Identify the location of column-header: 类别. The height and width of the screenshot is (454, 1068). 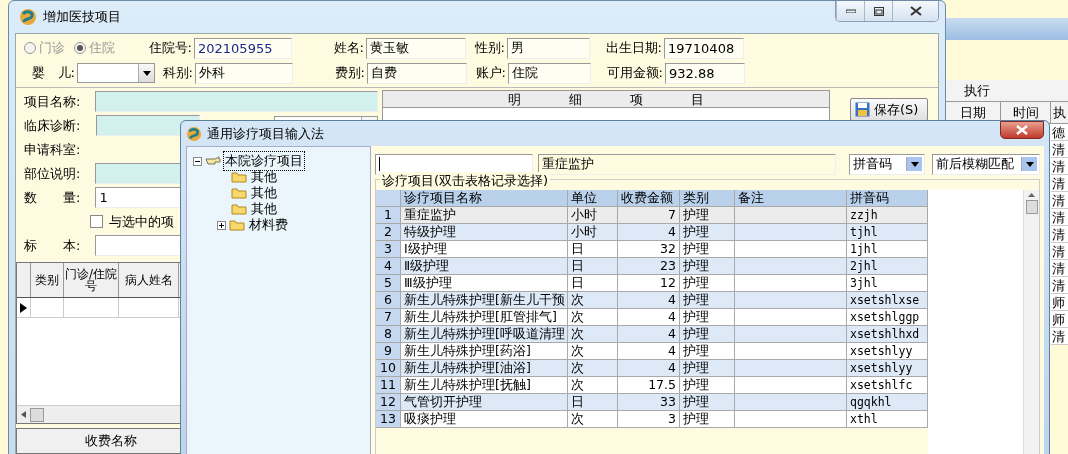
(47, 280).